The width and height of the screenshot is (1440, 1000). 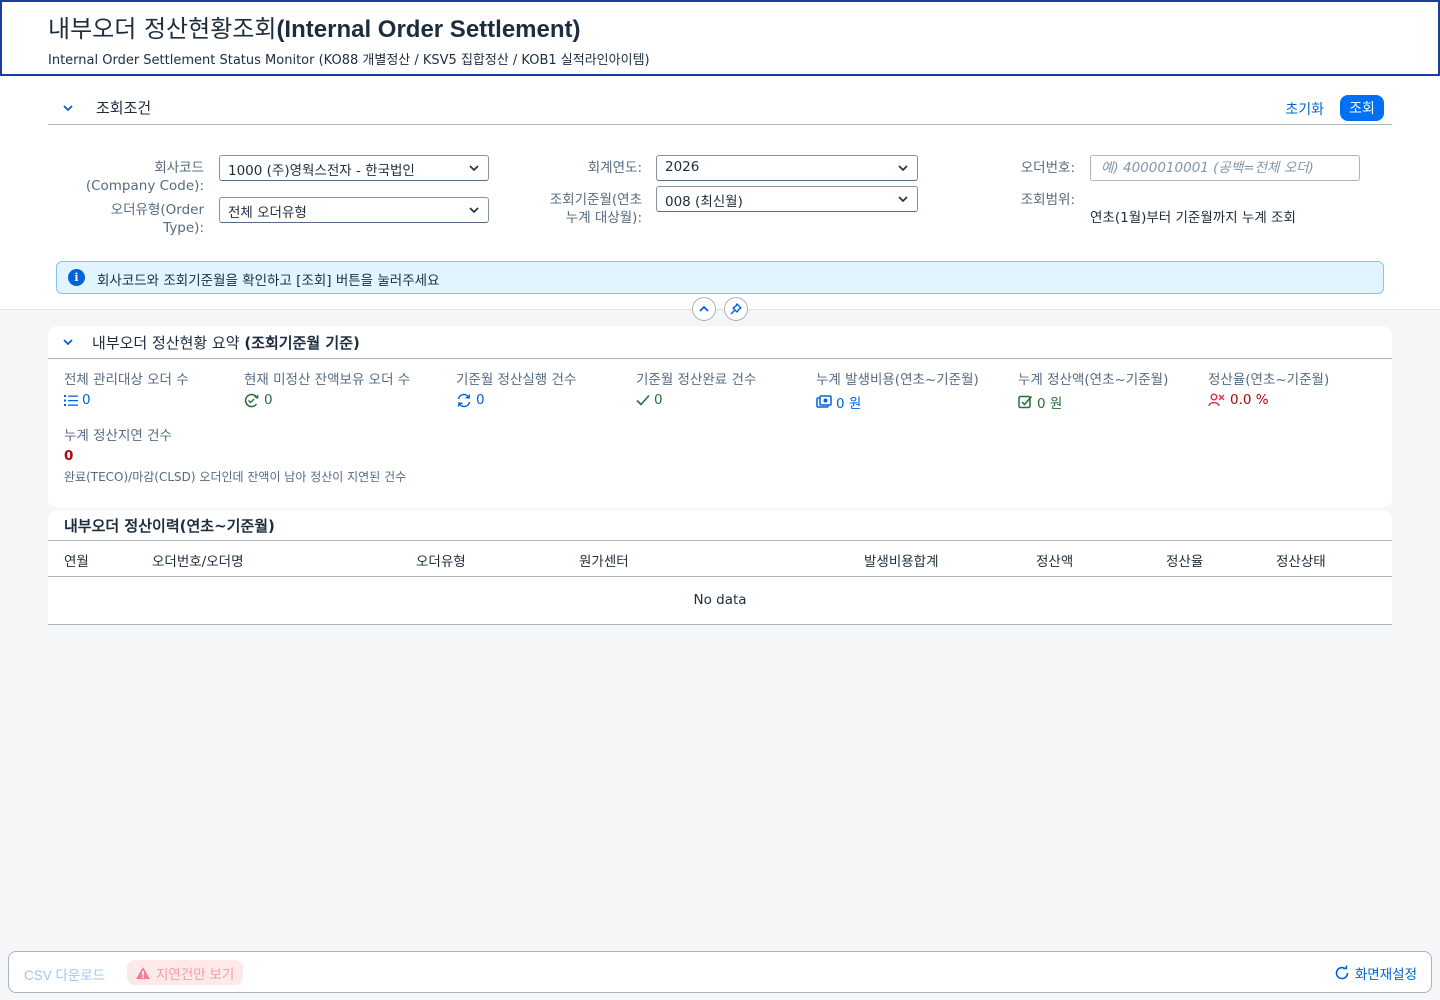 I want to click on history-table-title: 내부오더 정산이력(연초~기준월), so click(x=169, y=526).